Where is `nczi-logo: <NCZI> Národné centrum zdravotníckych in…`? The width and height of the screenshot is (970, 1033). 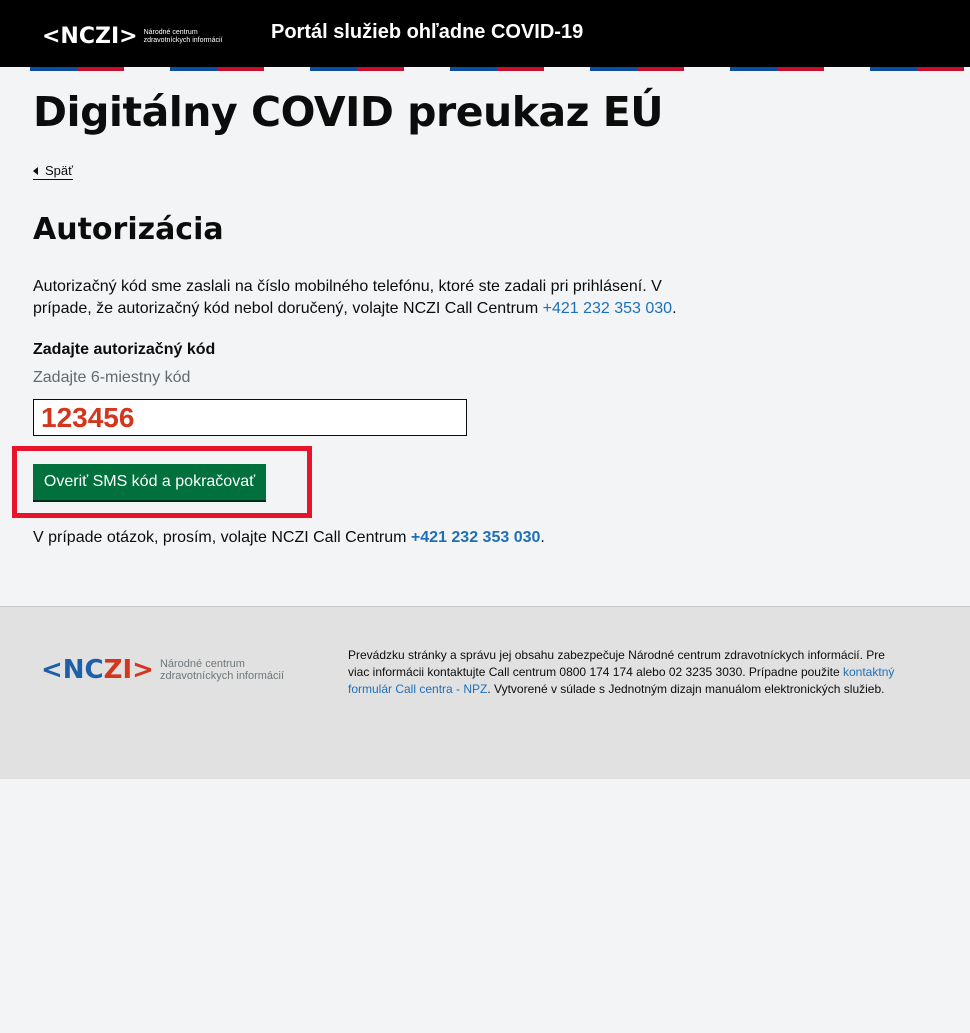
nczi-logo: <NCZI> Národné centrum zdravotníckych in… is located at coordinates (132, 36).